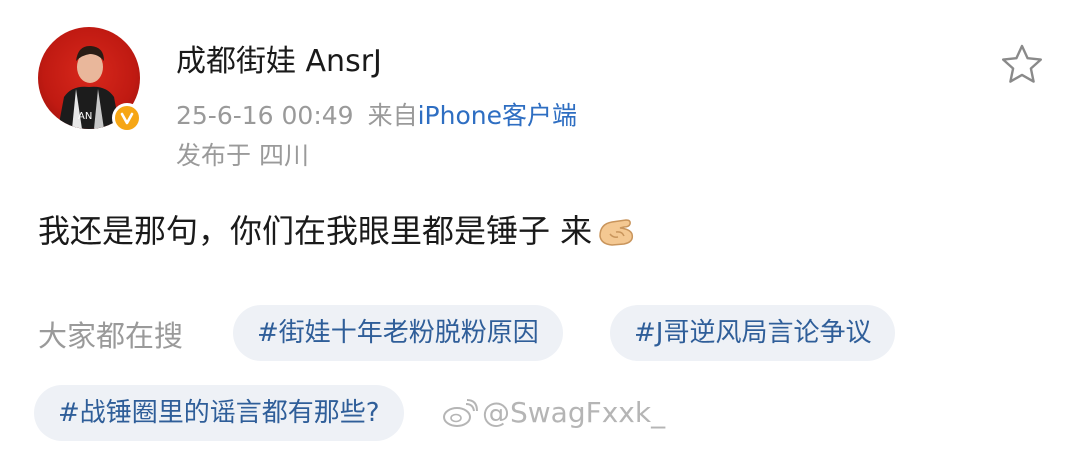 The height and width of the screenshot is (458, 1080). What do you see at coordinates (497, 115) in the screenshot?
I see `client-link: iPhone客户端` at bounding box center [497, 115].